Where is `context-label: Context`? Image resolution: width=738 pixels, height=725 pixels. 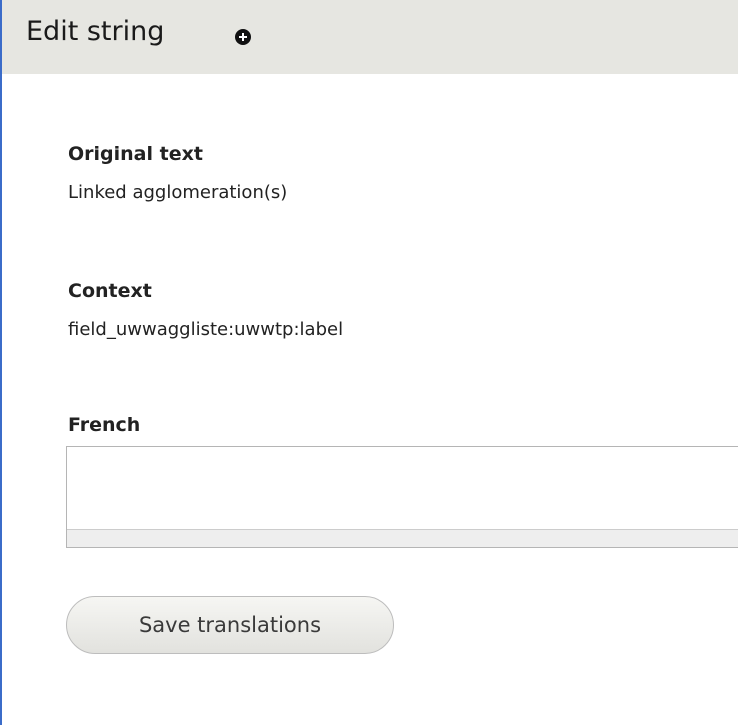 context-label: Context is located at coordinates (110, 291).